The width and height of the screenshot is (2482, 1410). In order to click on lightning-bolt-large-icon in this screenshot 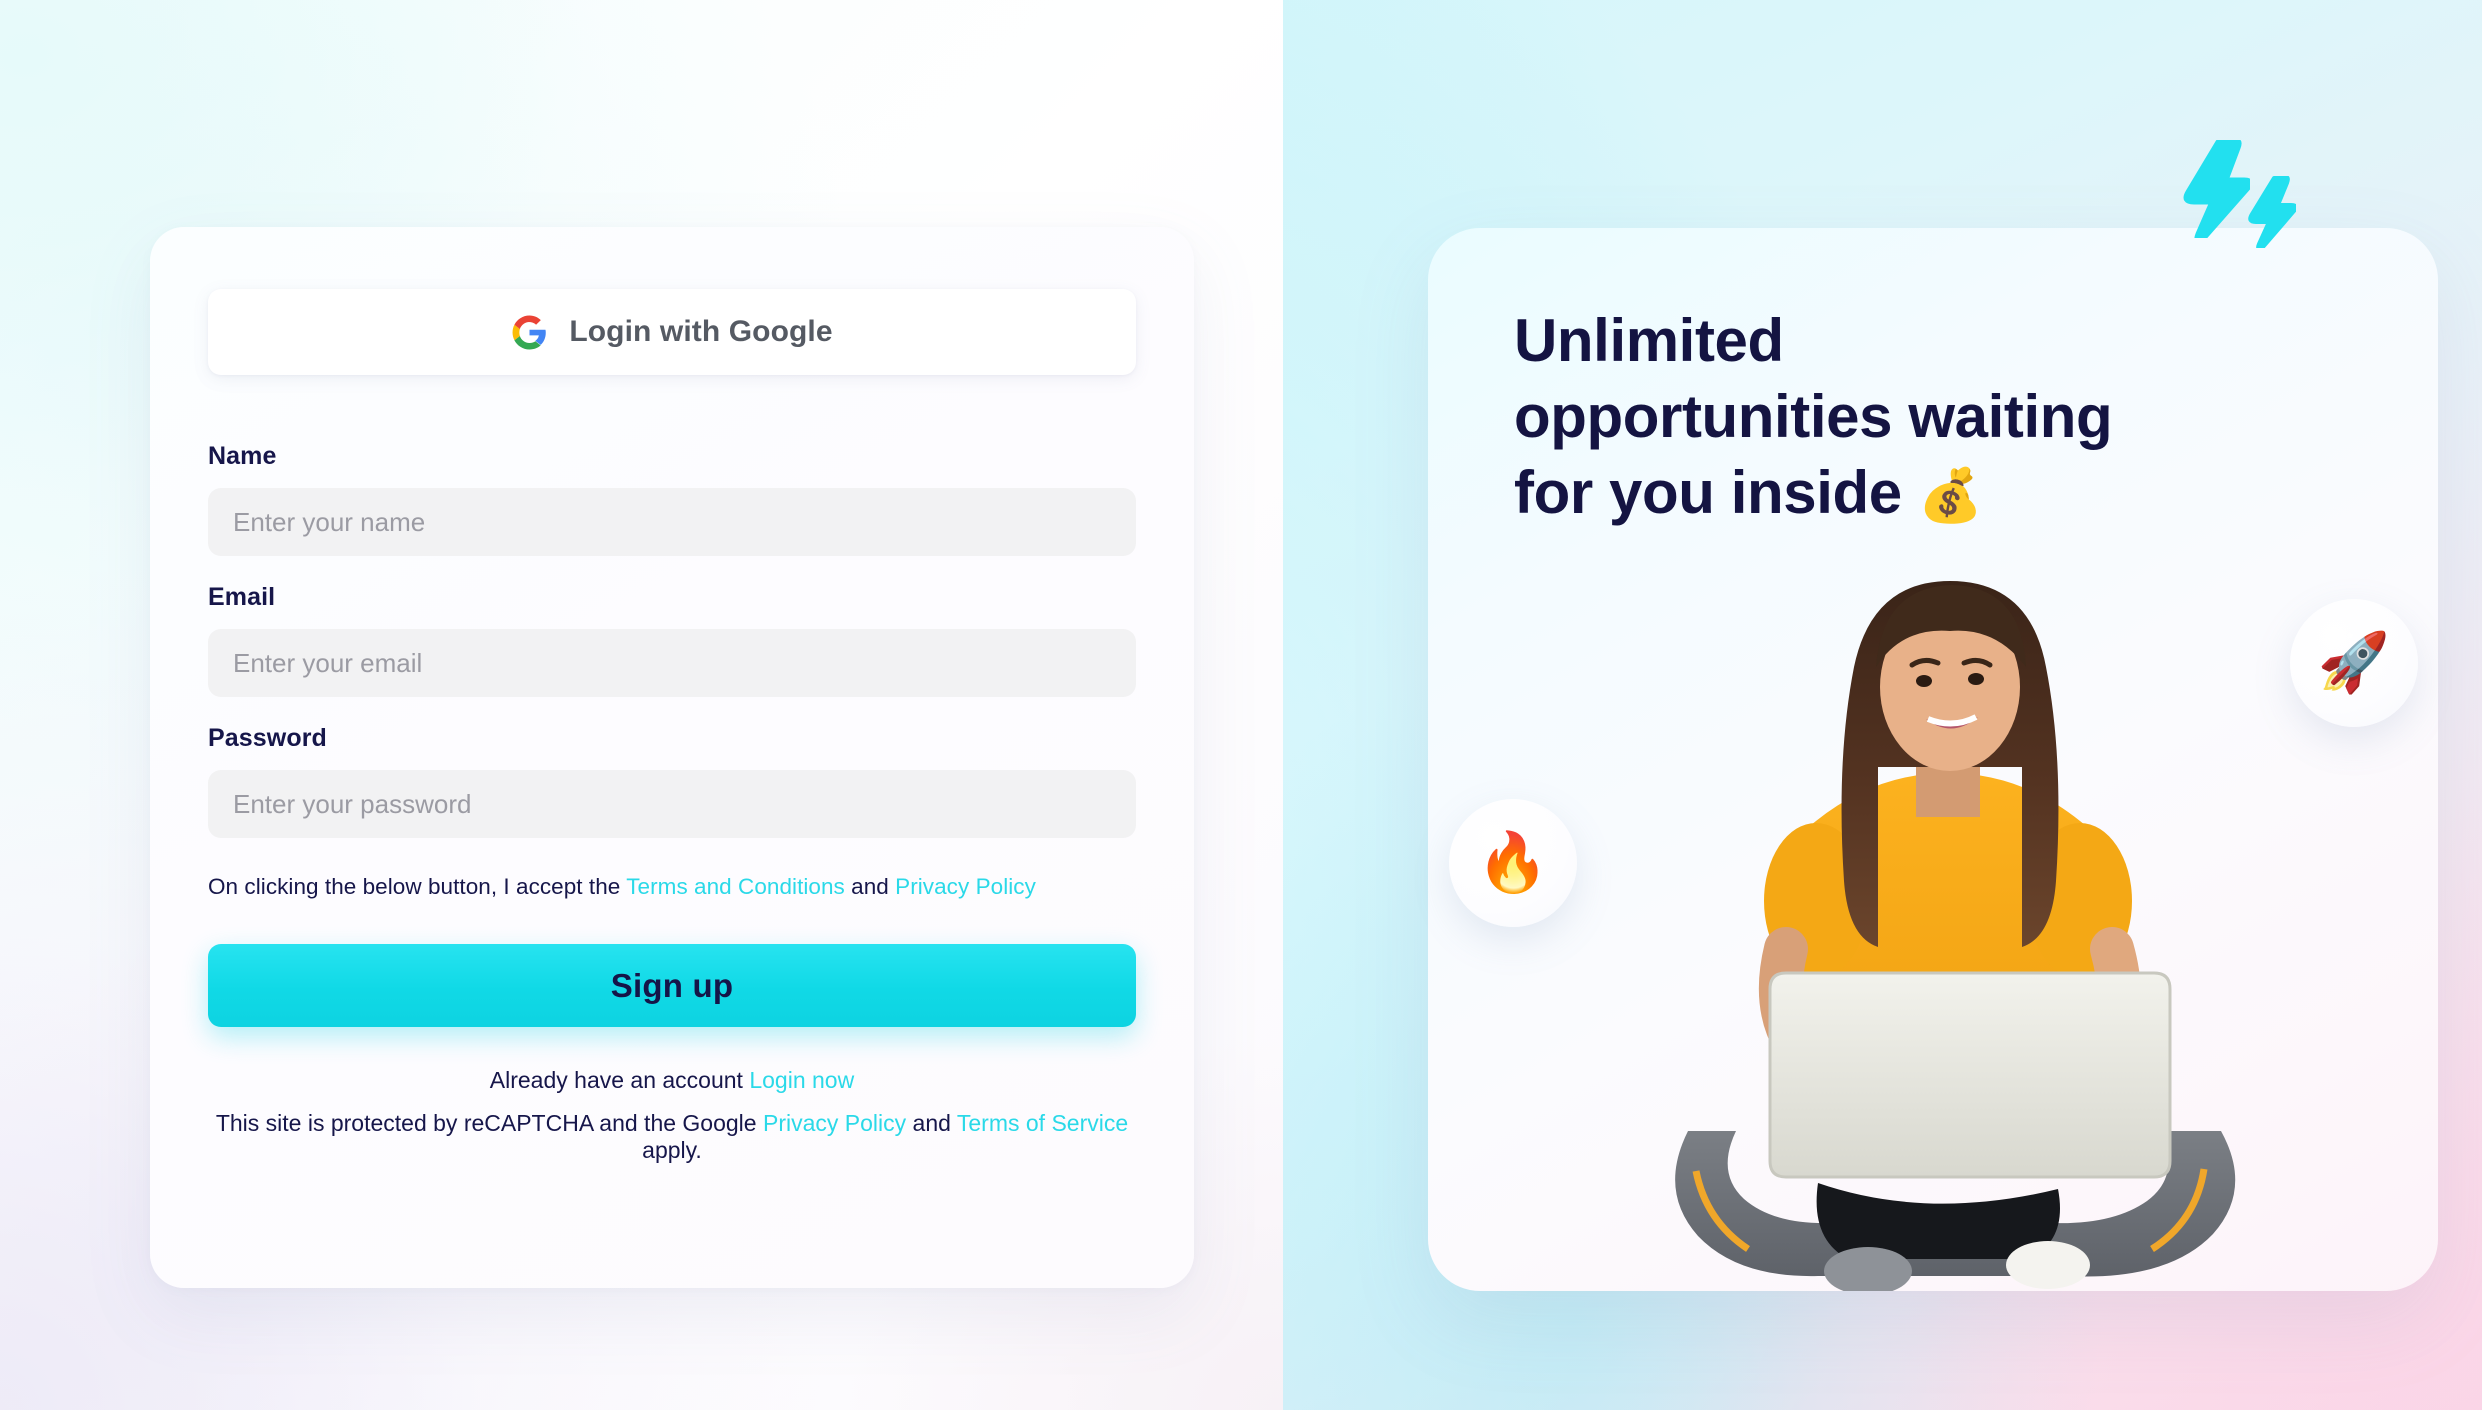, I will do `click(2216, 189)`.